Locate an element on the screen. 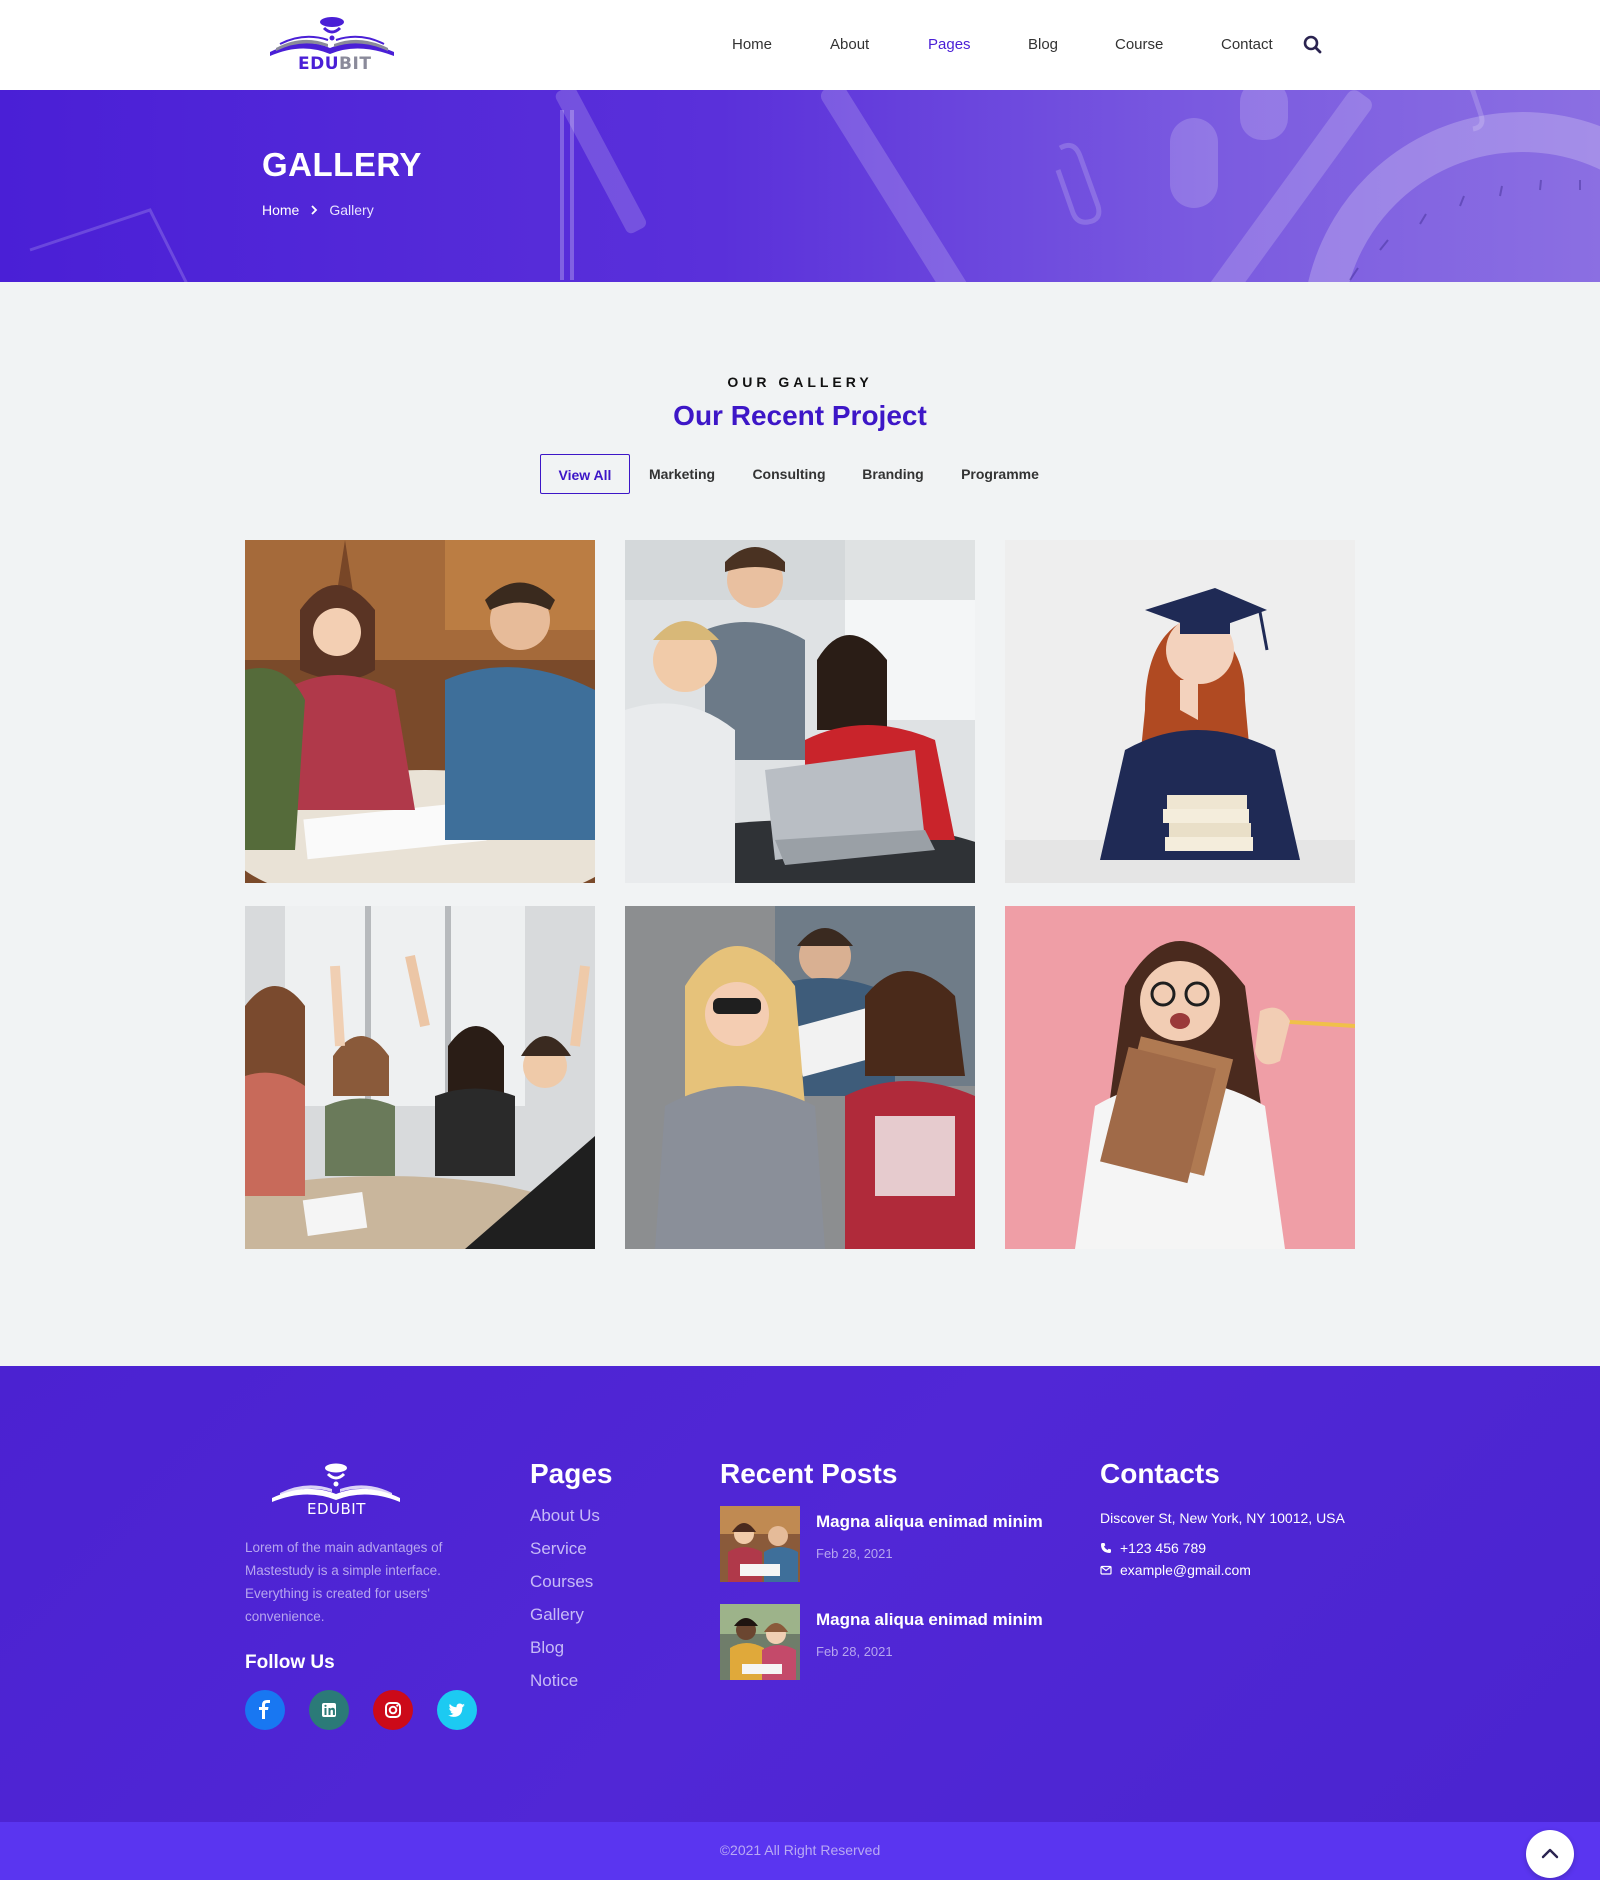 This screenshot has height=1880, width=1600. logo-text-edu: EDU is located at coordinates (319, 64).